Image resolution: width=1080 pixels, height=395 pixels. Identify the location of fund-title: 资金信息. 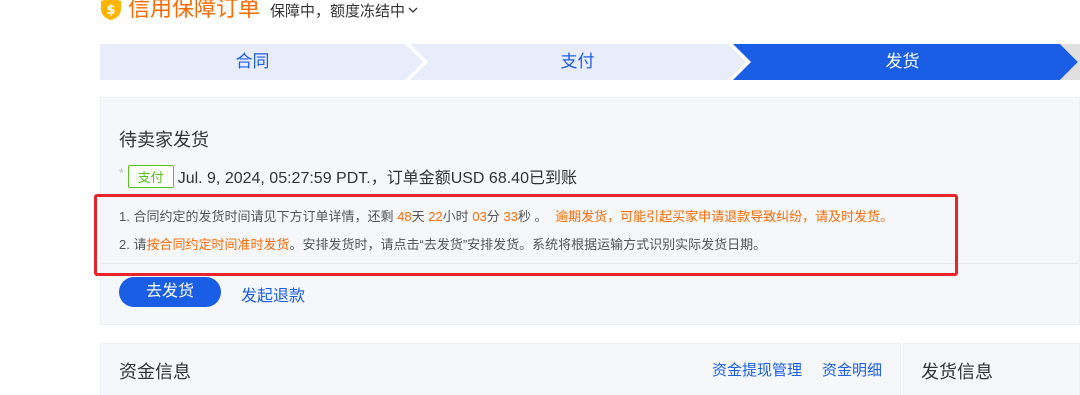
(155, 372).